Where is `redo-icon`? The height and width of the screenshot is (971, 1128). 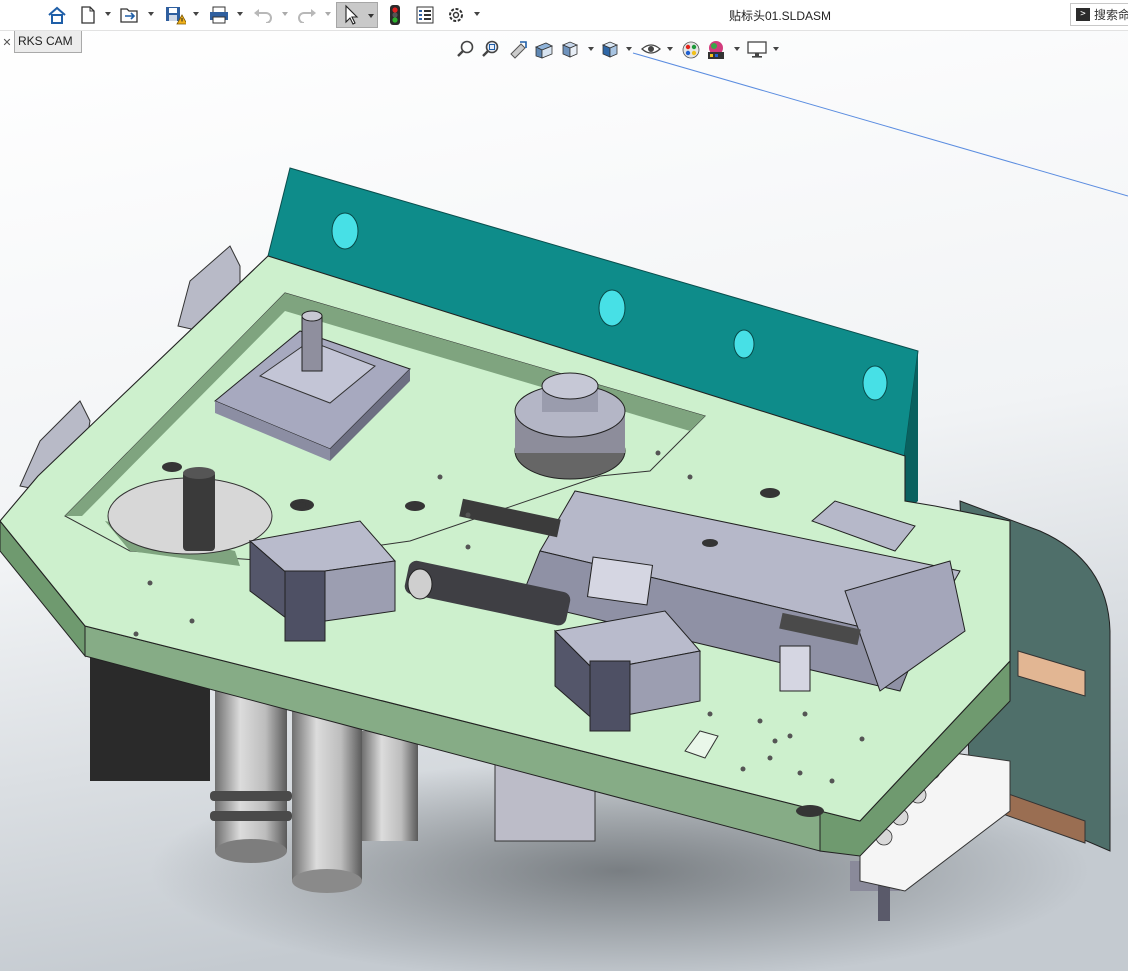 redo-icon is located at coordinates (307, 15).